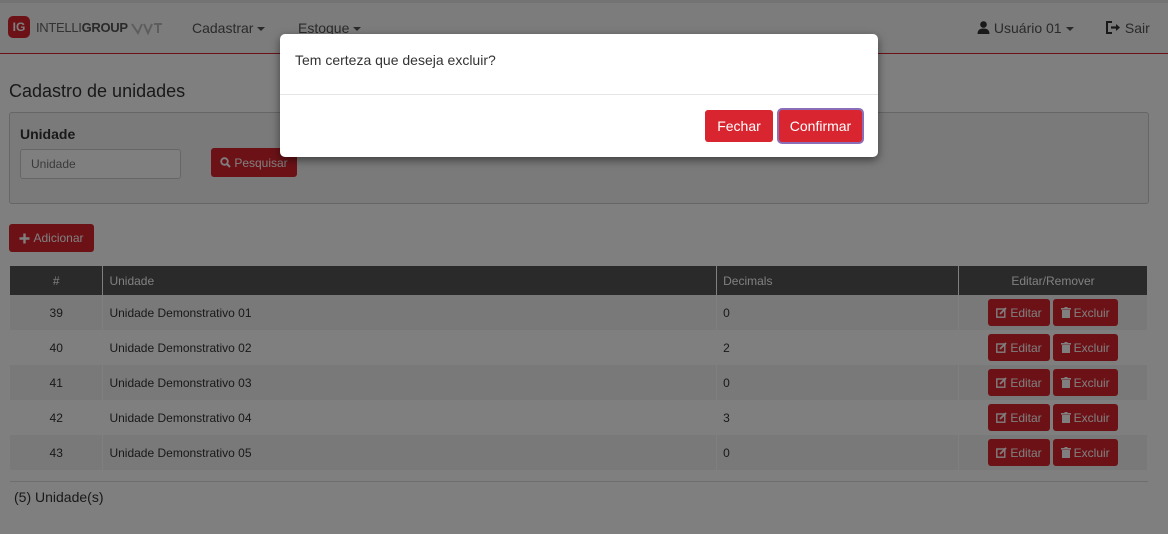 The width and height of the screenshot is (1168, 534). What do you see at coordinates (395, 60) in the screenshot?
I see `dialog-message: Tem certeza que deseja excluir?` at bounding box center [395, 60].